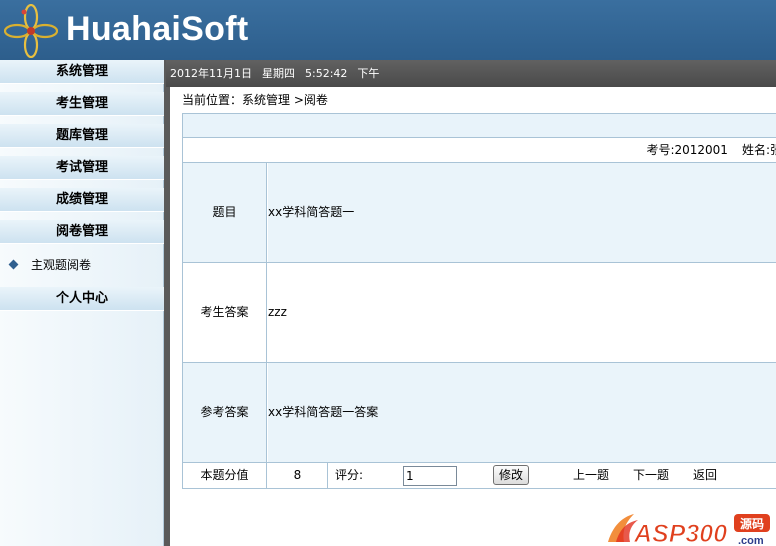 The height and width of the screenshot is (546, 776). Describe the element at coordinates (471, 73) in the screenshot. I see `status-bar: 2012年11月1日 星期四 5:52:42 下午` at that location.